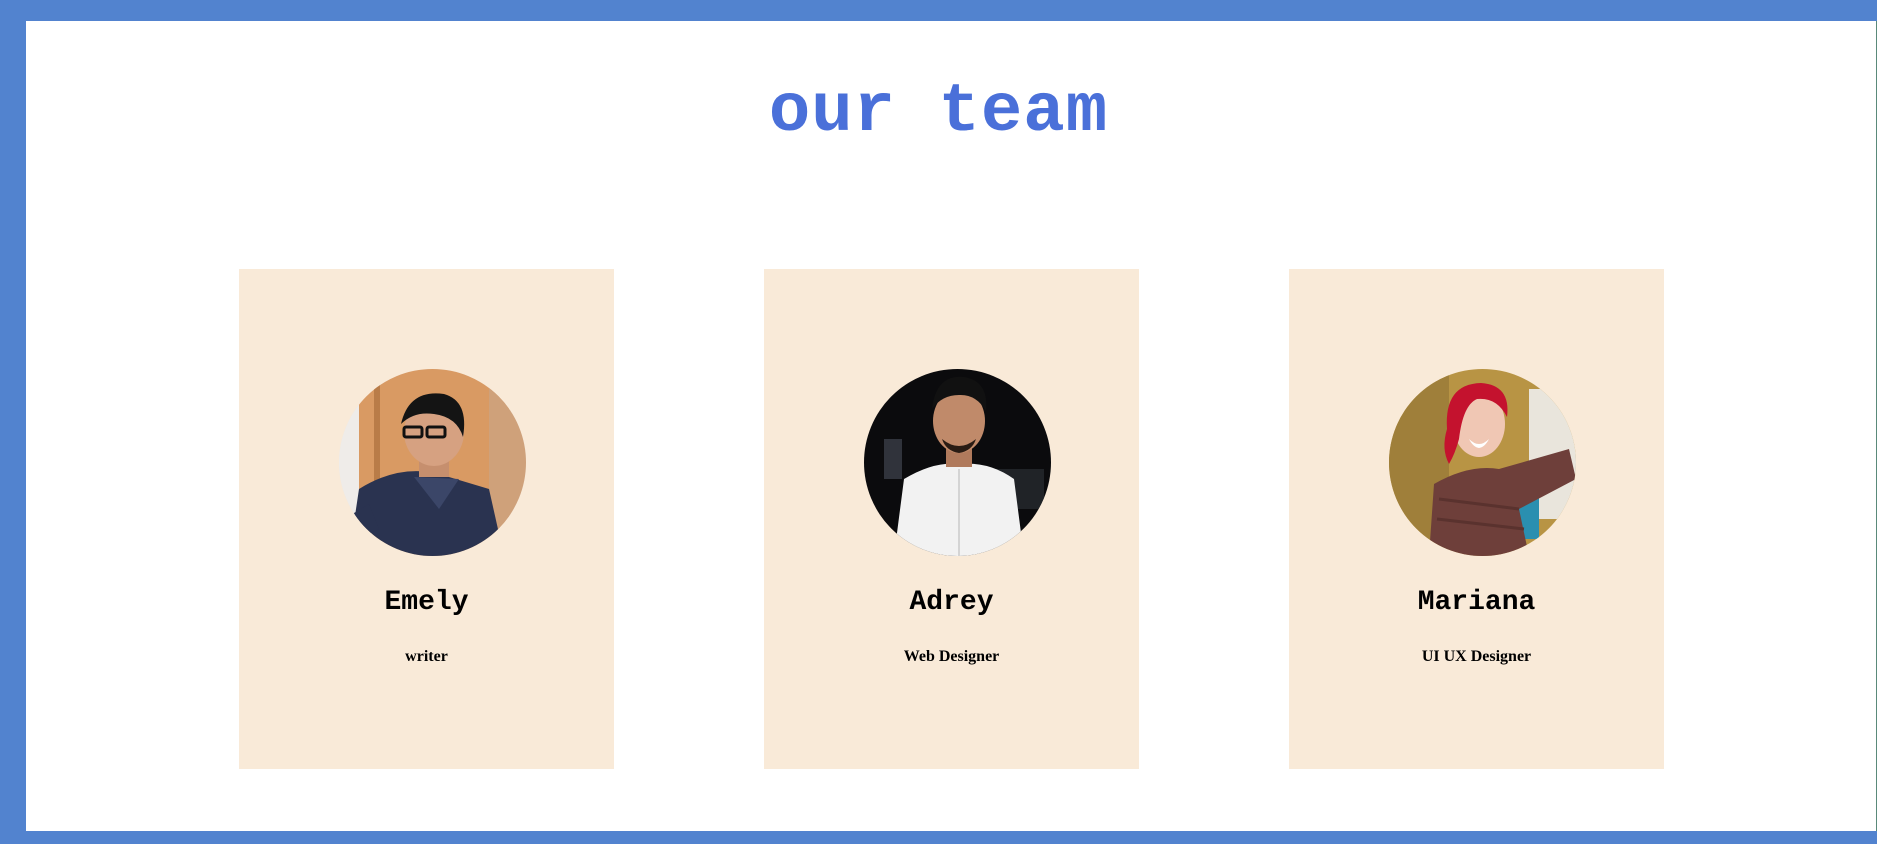  What do you see at coordinates (951, 602) in the screenshot?
I see `member-name: Adrey` at bounding box center [951, 602].